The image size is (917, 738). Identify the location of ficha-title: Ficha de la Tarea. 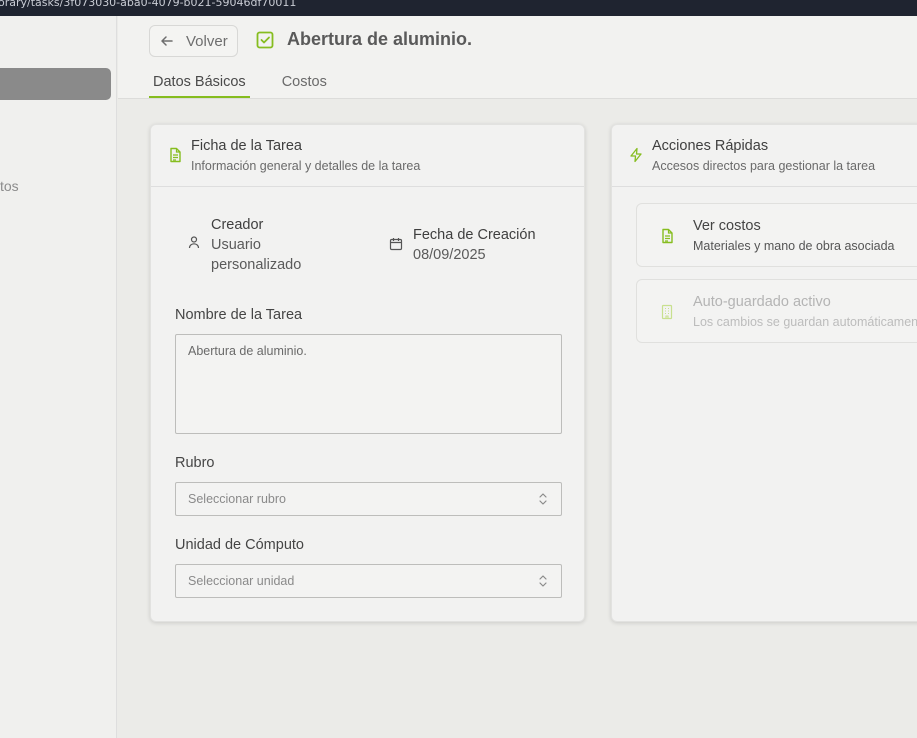
(246, 146).